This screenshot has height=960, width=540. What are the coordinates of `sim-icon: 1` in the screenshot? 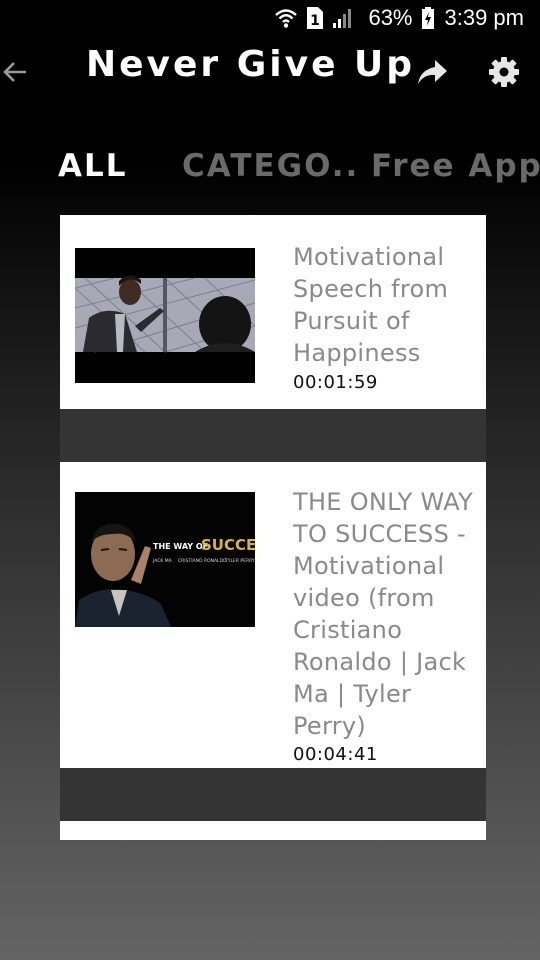 It's located at (315, 18).